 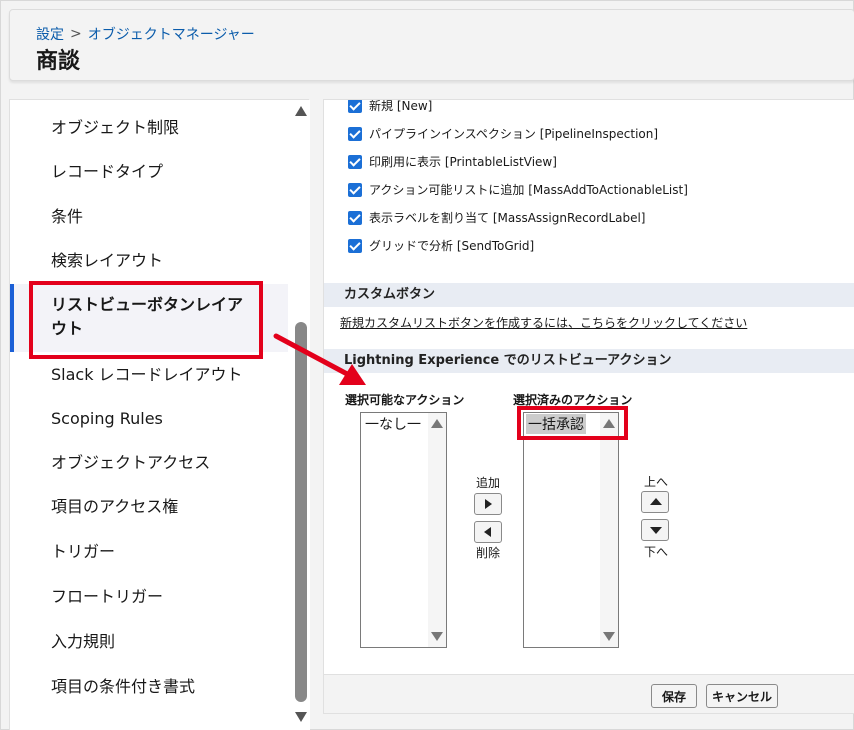 What do you see at coordinates (589, 295) in the screenshot?
I see `custom-buttons-header: カスタムボタン` at bounding box center [589, 295].